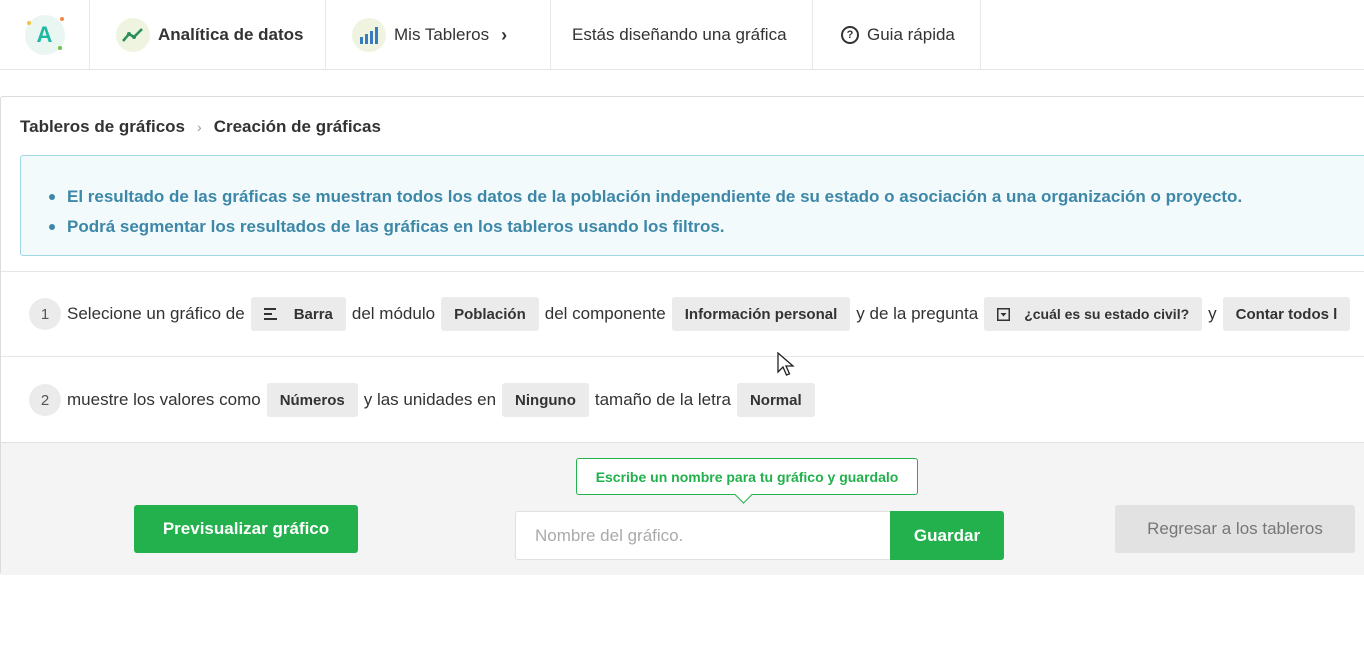  I want to click on breadcrumb-tableros: Tableros de gráficos, so click(102, 127).